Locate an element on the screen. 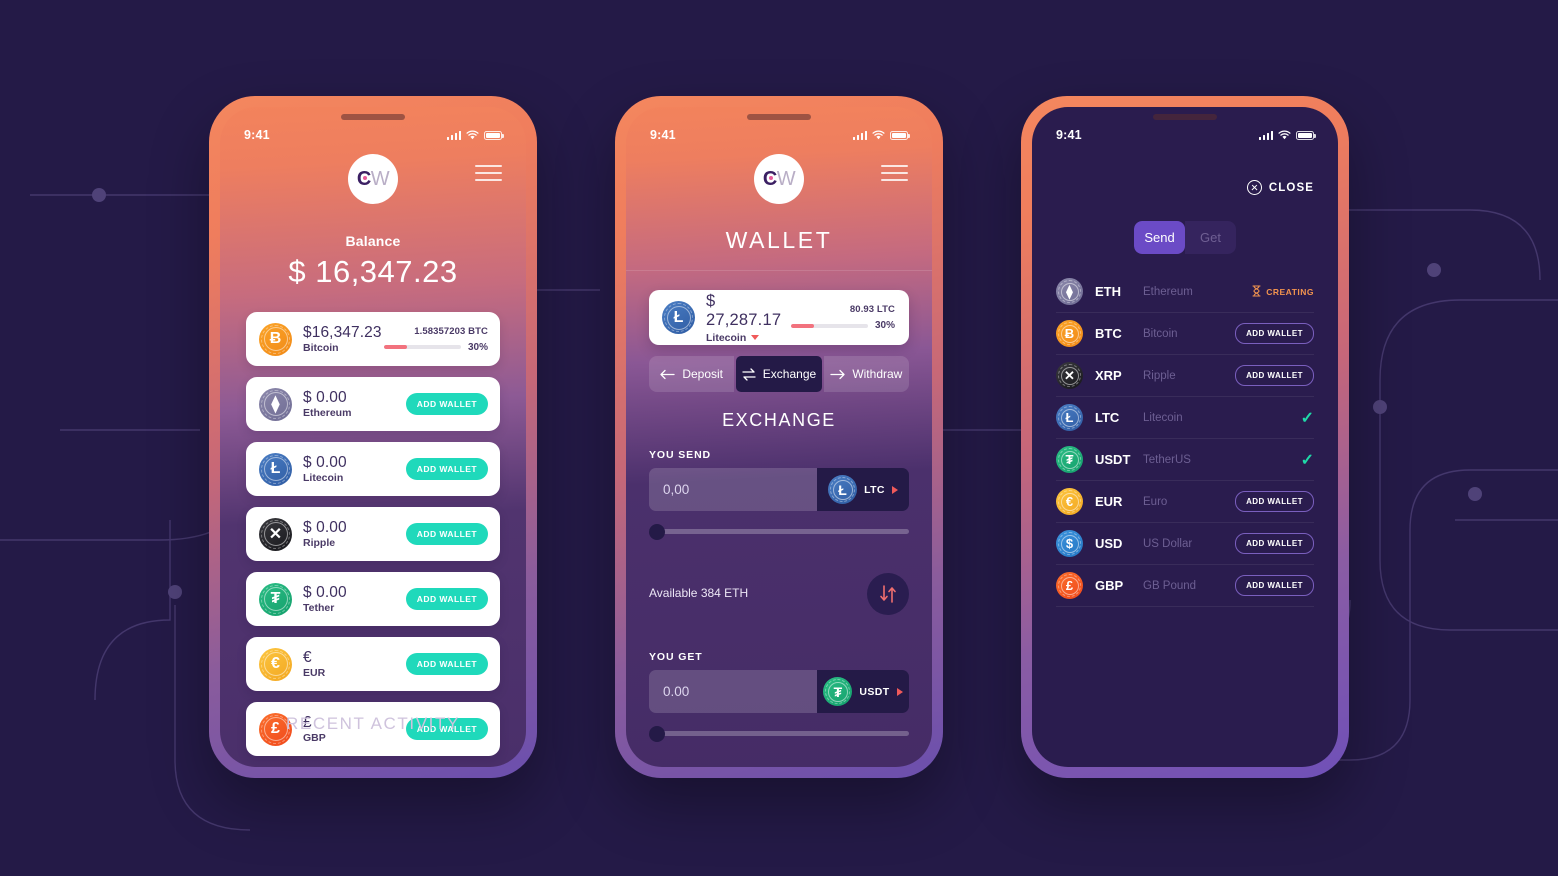  tab-deposit: Deposit is located at coordinates (692, 374).